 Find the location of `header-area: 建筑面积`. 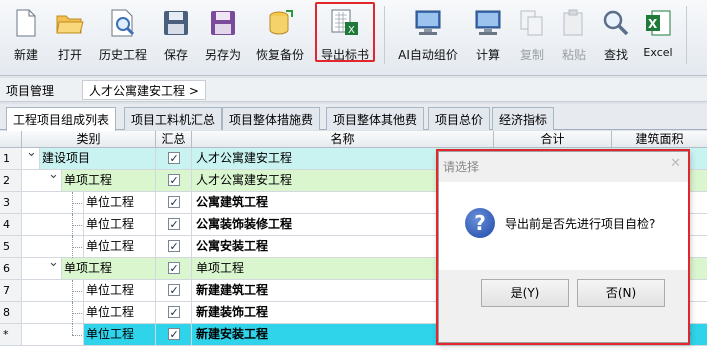

header-area: 建筑面积 is located at coordinates (659, 139).